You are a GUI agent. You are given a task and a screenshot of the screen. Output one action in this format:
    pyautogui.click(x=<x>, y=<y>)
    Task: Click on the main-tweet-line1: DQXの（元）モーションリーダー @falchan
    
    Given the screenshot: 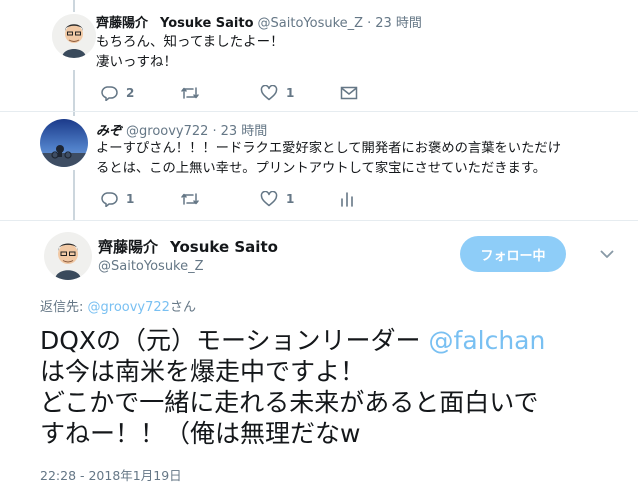 What is the action you would take?
    pyautogui.click(x=292, y=340)
    